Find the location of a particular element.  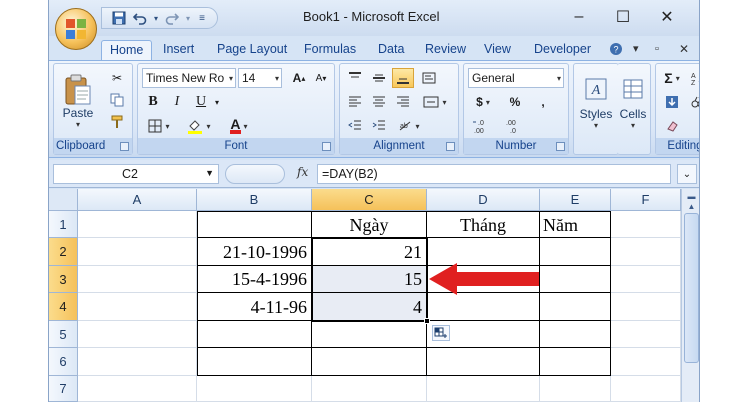

name-box-dropdown-icon: ▼ is located at coordinates (209, 173).